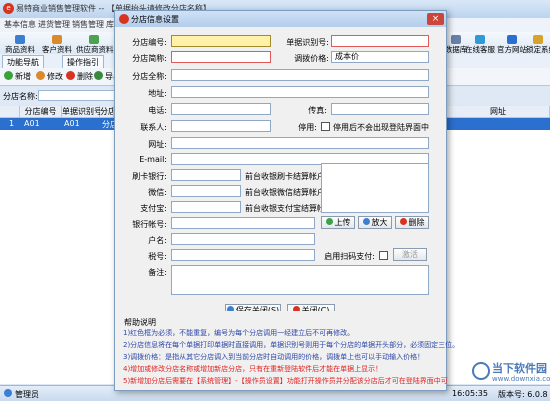  Describe the element at coordinates (300, 280) in the screenshot. I see `remark-input` at that location.